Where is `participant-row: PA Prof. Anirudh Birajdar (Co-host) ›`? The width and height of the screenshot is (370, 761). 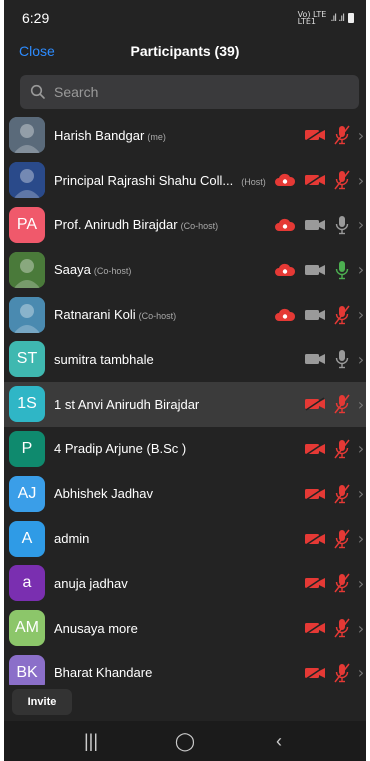 participant-row: PA Prof. Anirudh Birajdar (Co-host) › is located at coordinates (185, 225).